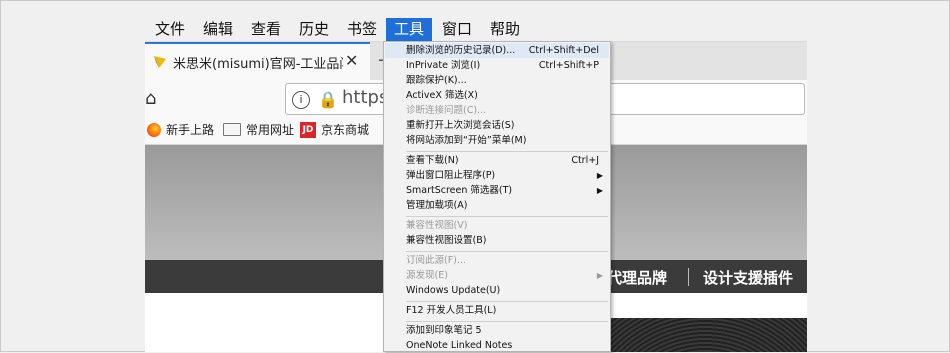 This screenshot has height=353, width=950. What do you see at coordinates (497, 240) in the screenshot?
I see `menu-item-compat-settings: 兼容性视图设置(B)` at bounding box center [497, 240].